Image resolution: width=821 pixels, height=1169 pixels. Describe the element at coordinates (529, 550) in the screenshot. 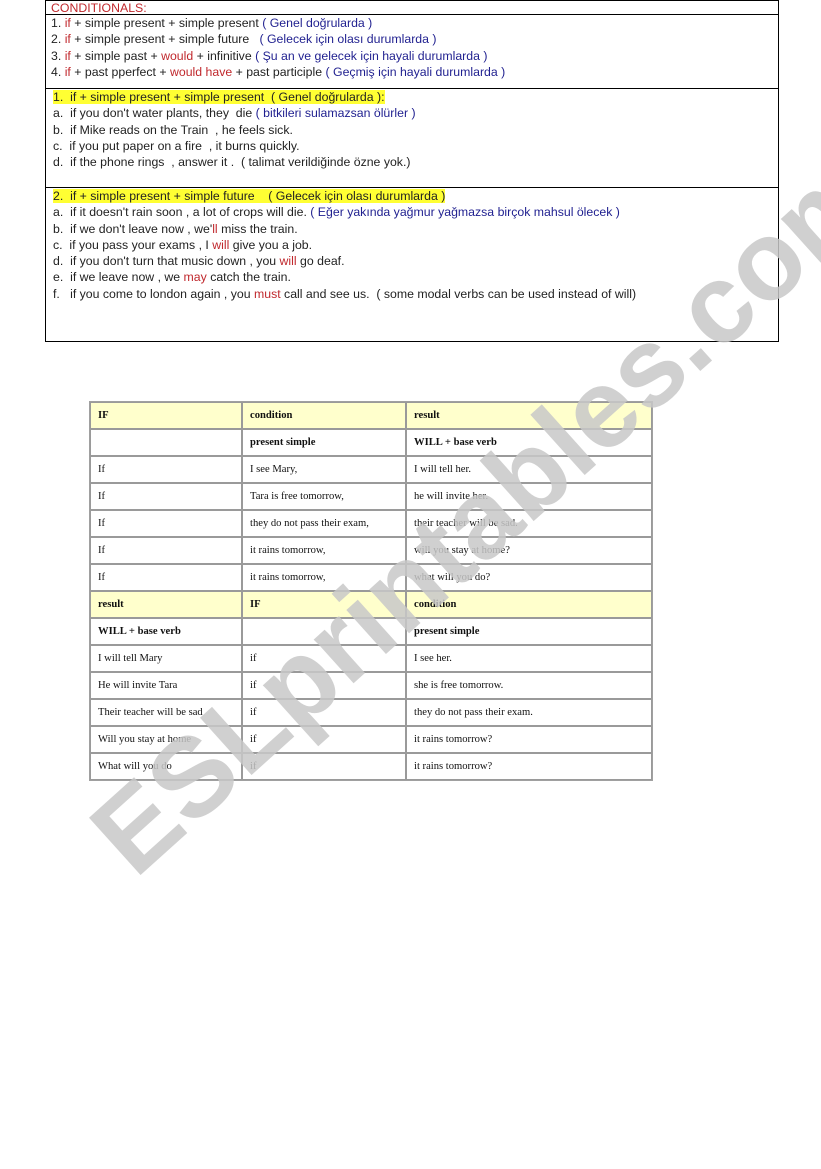

I see `table-cell: will you stay at home?` at that location.